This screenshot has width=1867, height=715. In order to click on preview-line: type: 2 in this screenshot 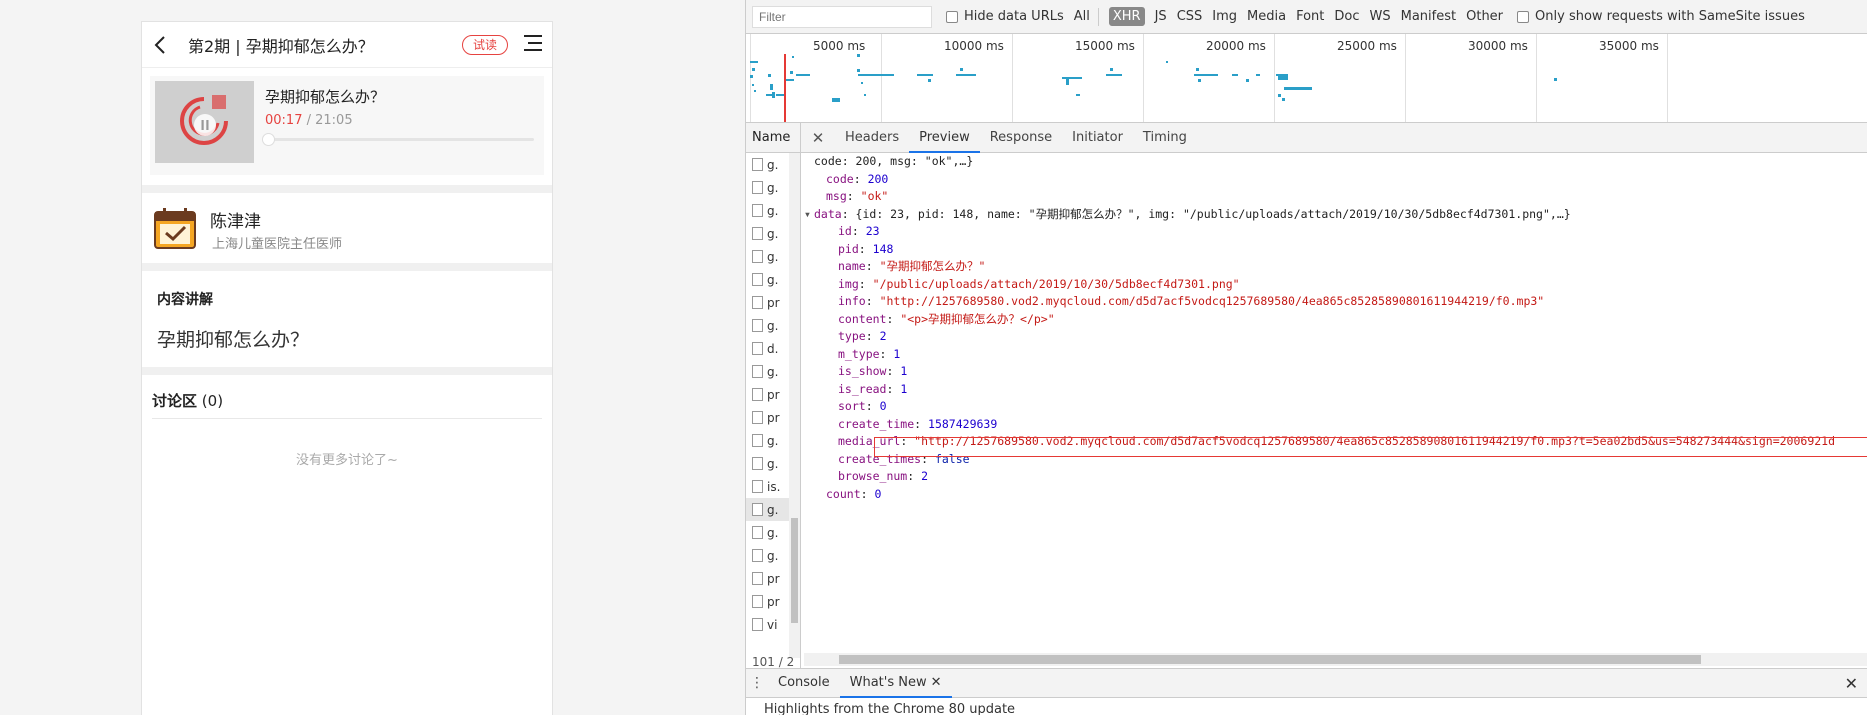, I will do `click(1335, 337)`.